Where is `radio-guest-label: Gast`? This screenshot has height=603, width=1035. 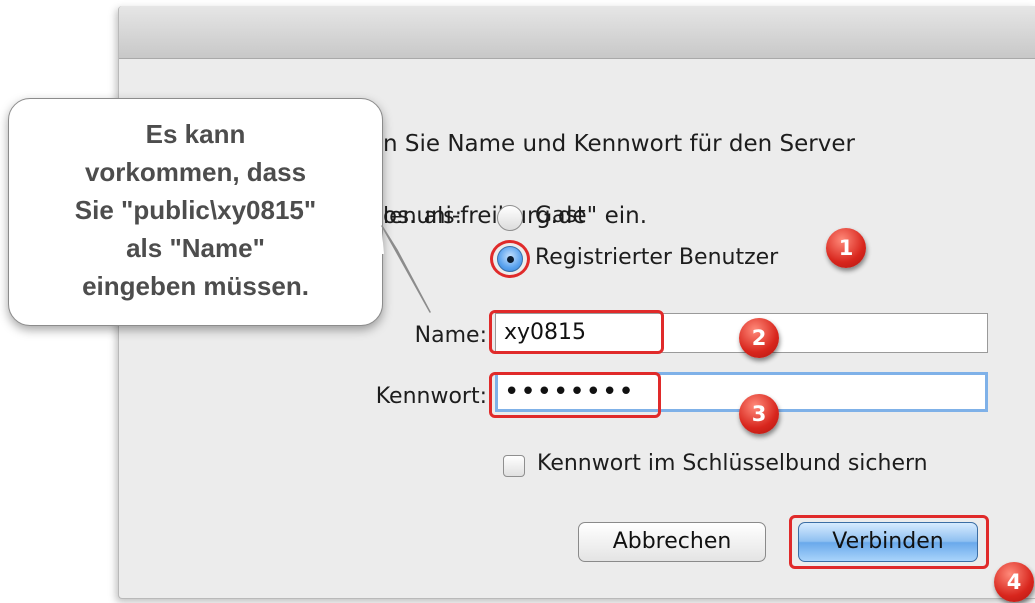
radio-guest-label: Gast is located at coordinates (560, 215).